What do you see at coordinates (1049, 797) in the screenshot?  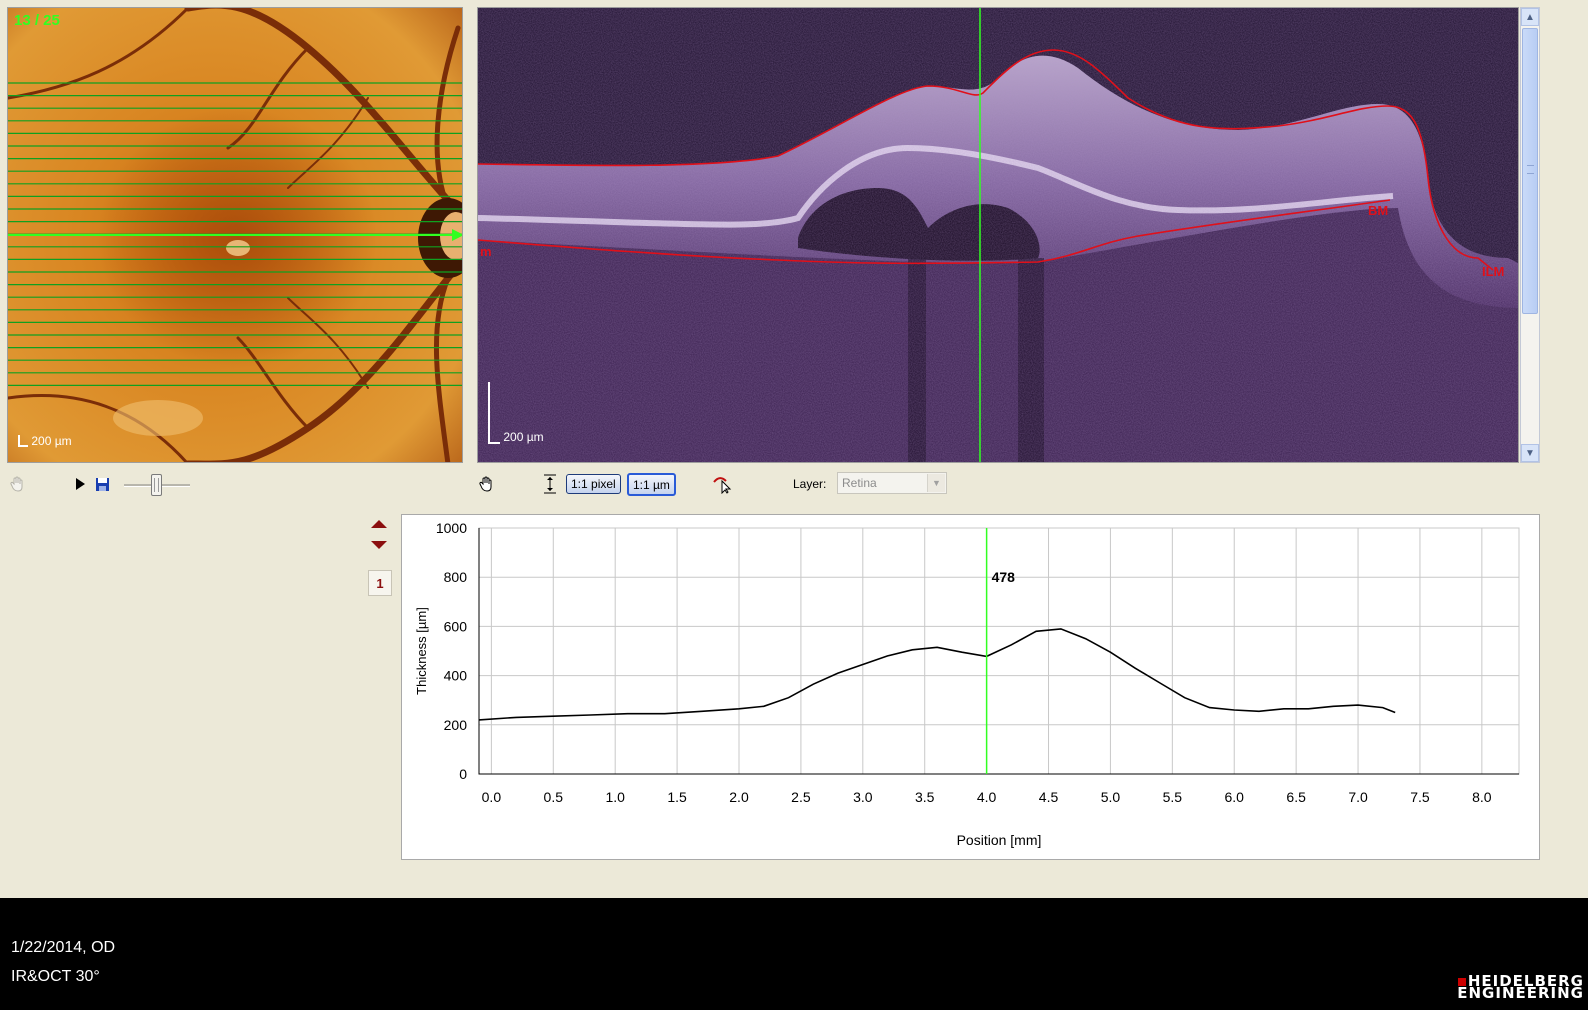 I see `x-tick-label: 4.5` at bounding box center [1049, 797].